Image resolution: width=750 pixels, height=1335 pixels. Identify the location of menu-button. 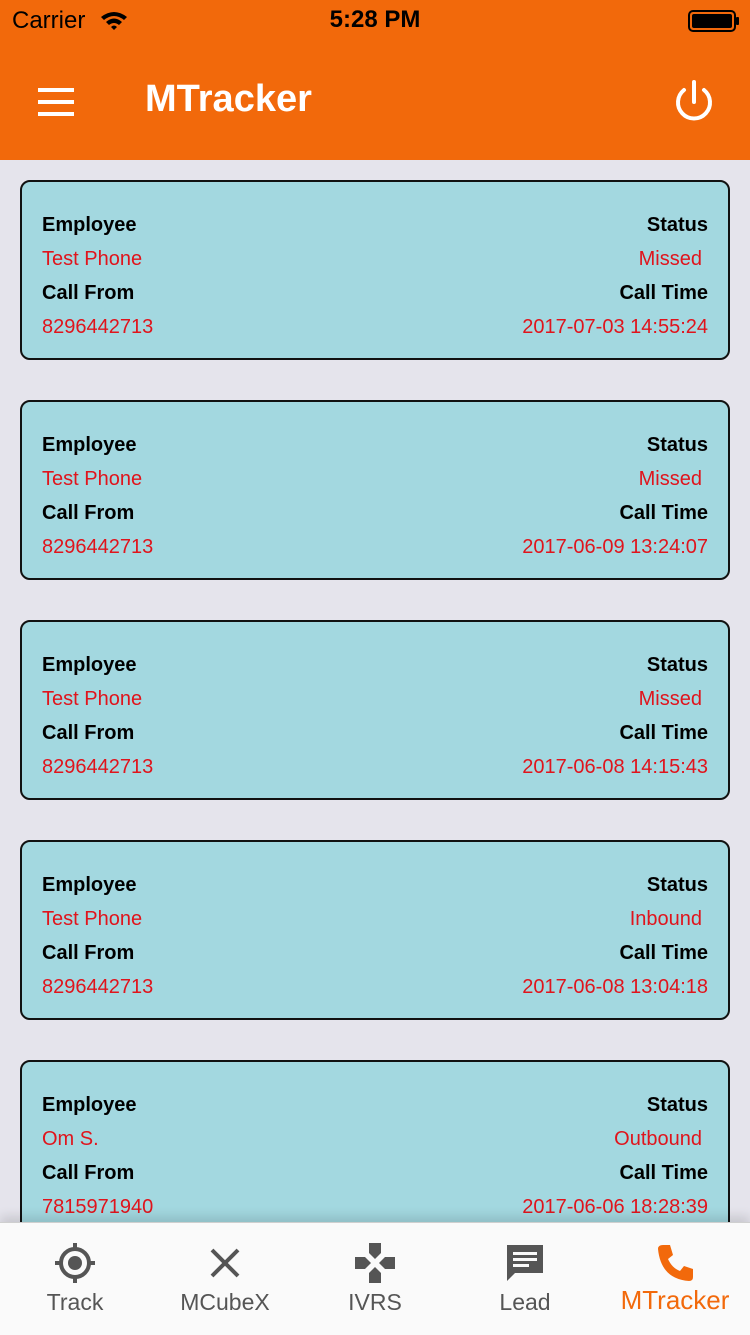
(56, 102).